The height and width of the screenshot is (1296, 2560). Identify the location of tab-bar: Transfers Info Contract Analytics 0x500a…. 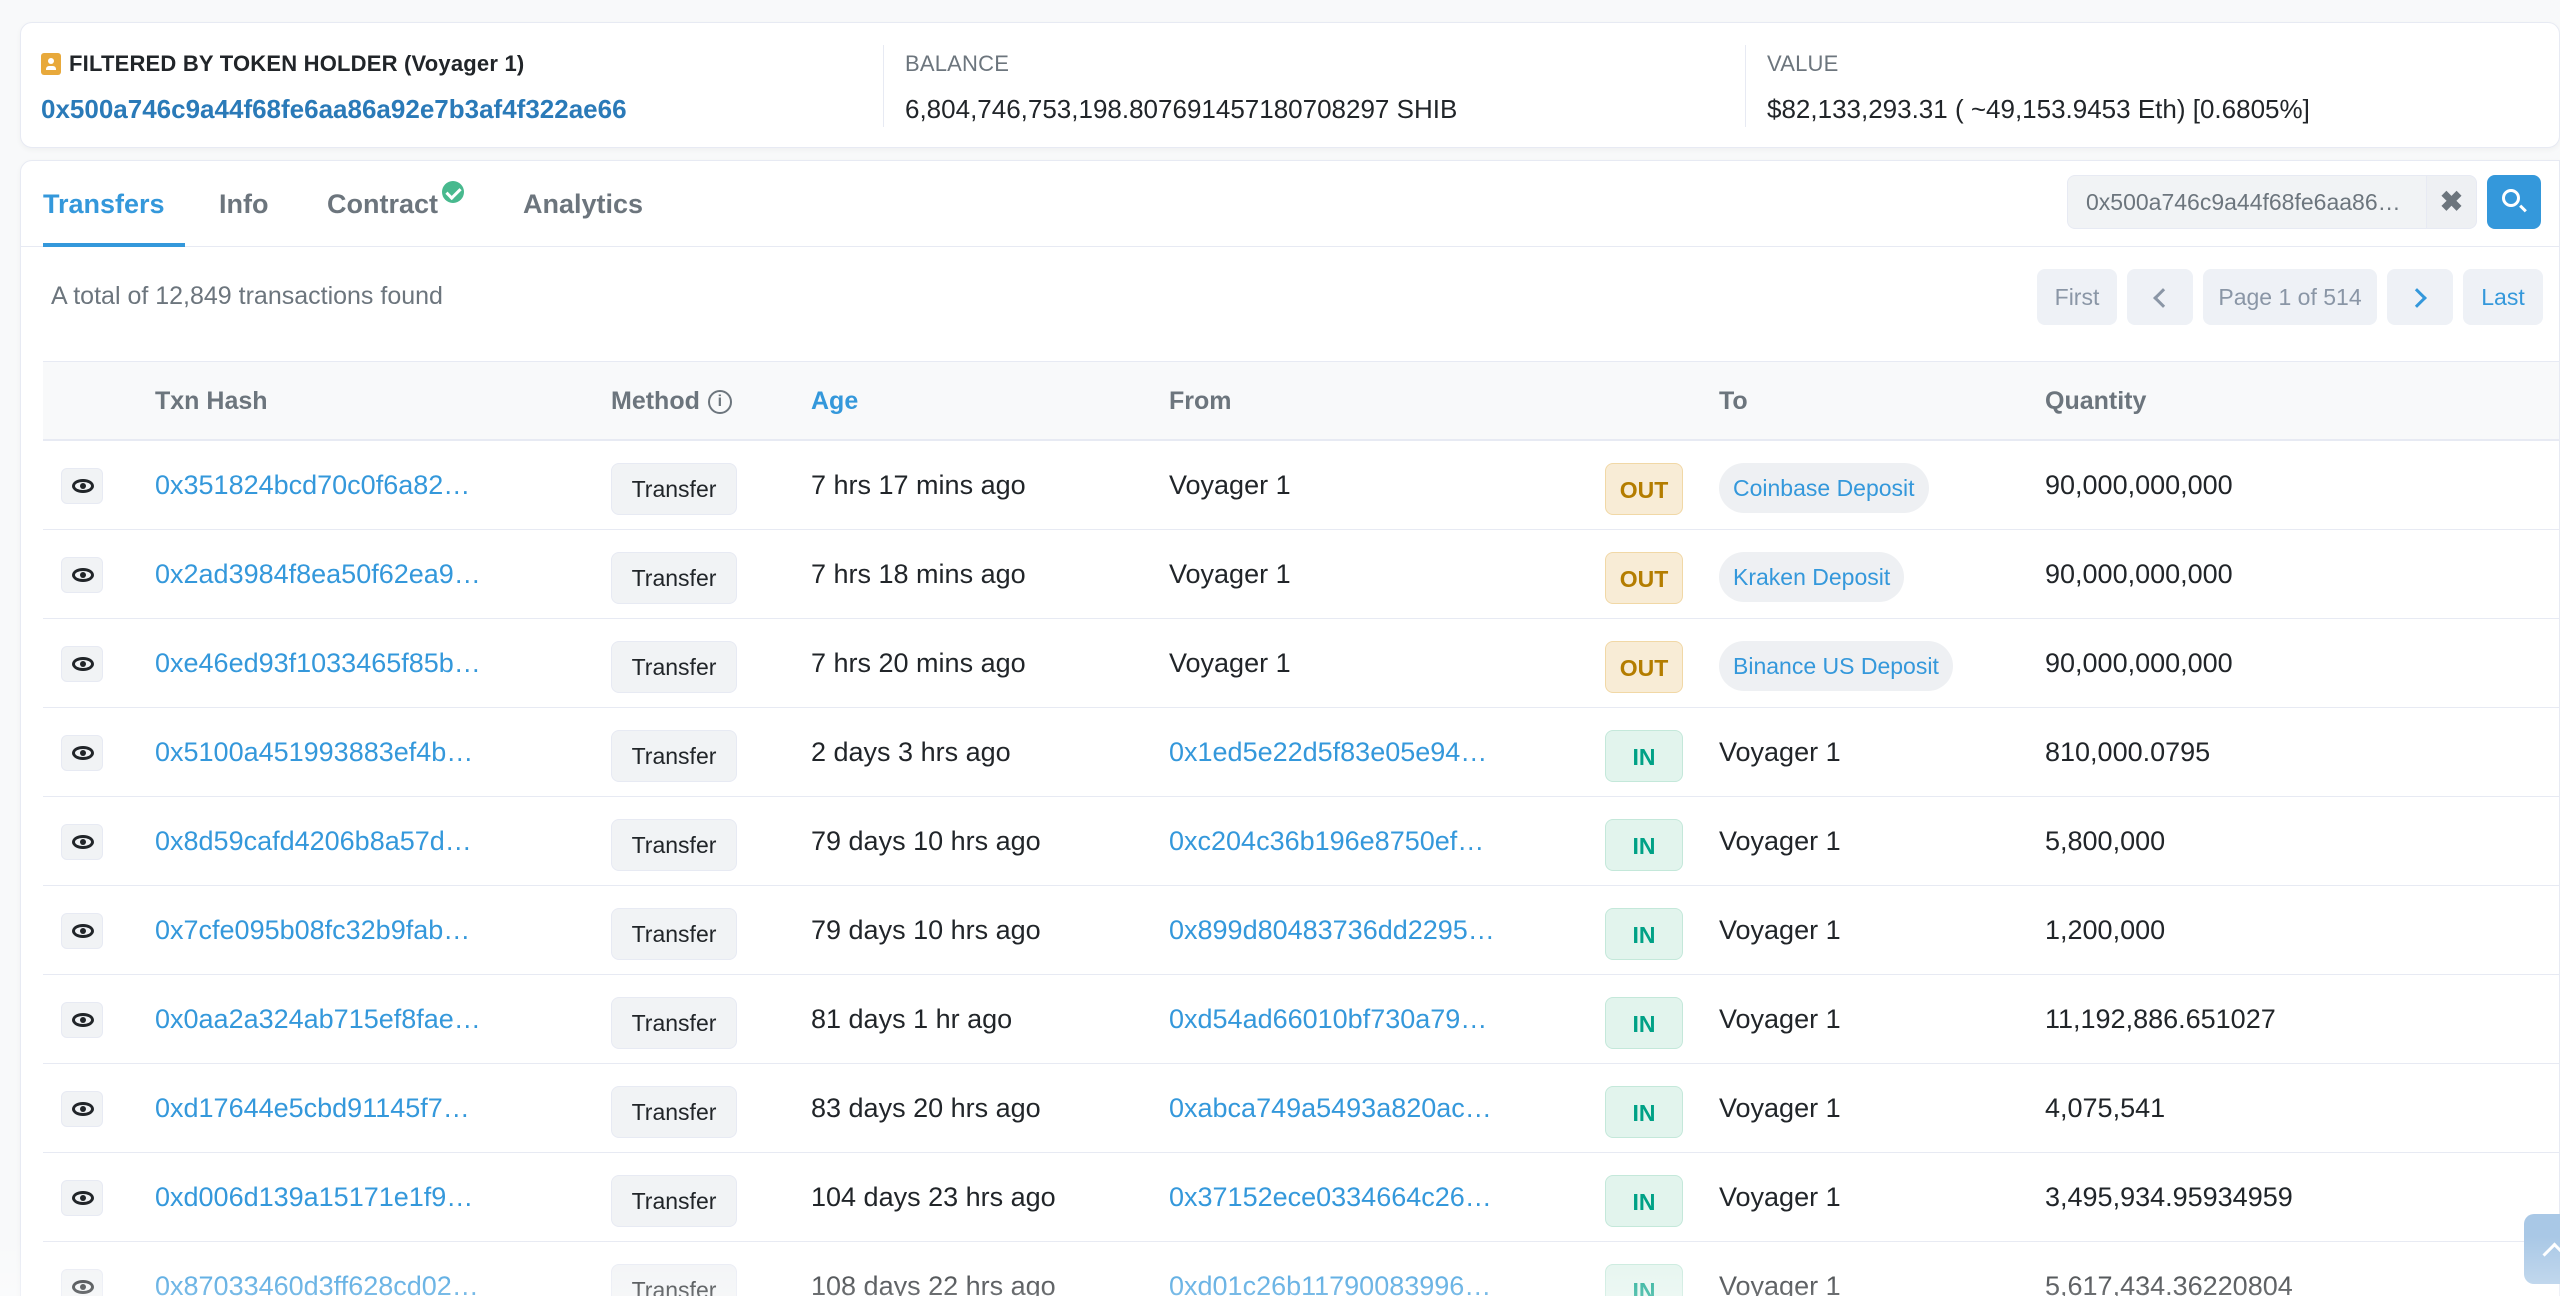
(1290, 204).